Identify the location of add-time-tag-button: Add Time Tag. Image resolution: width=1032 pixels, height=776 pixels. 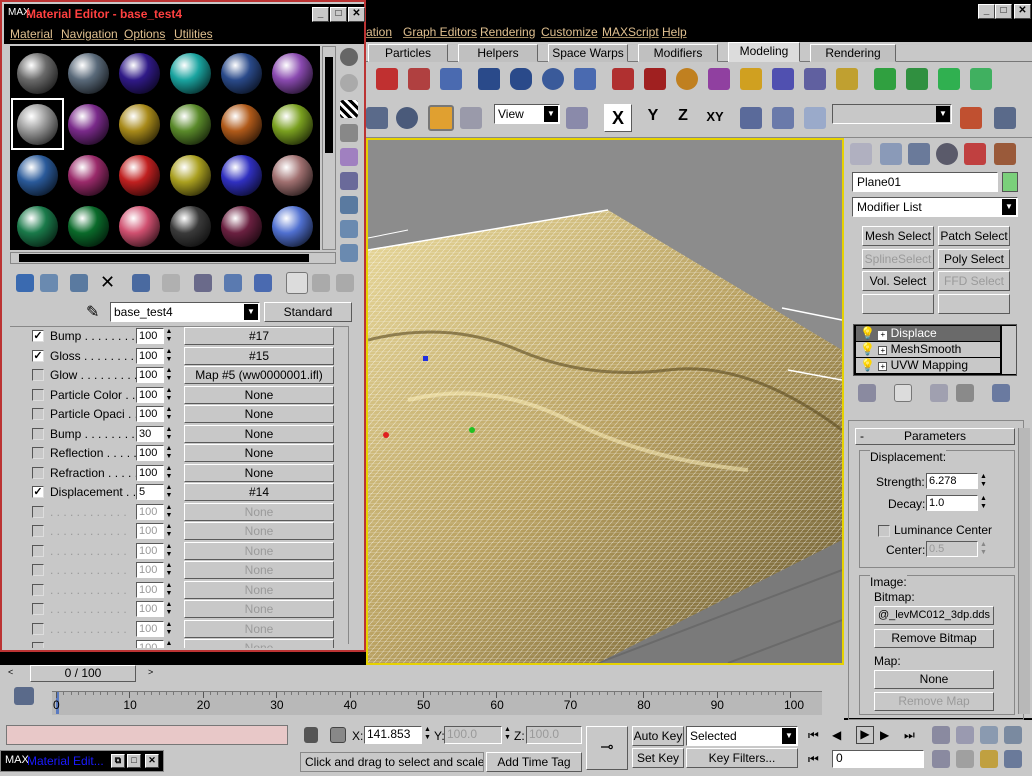
(534, 762).